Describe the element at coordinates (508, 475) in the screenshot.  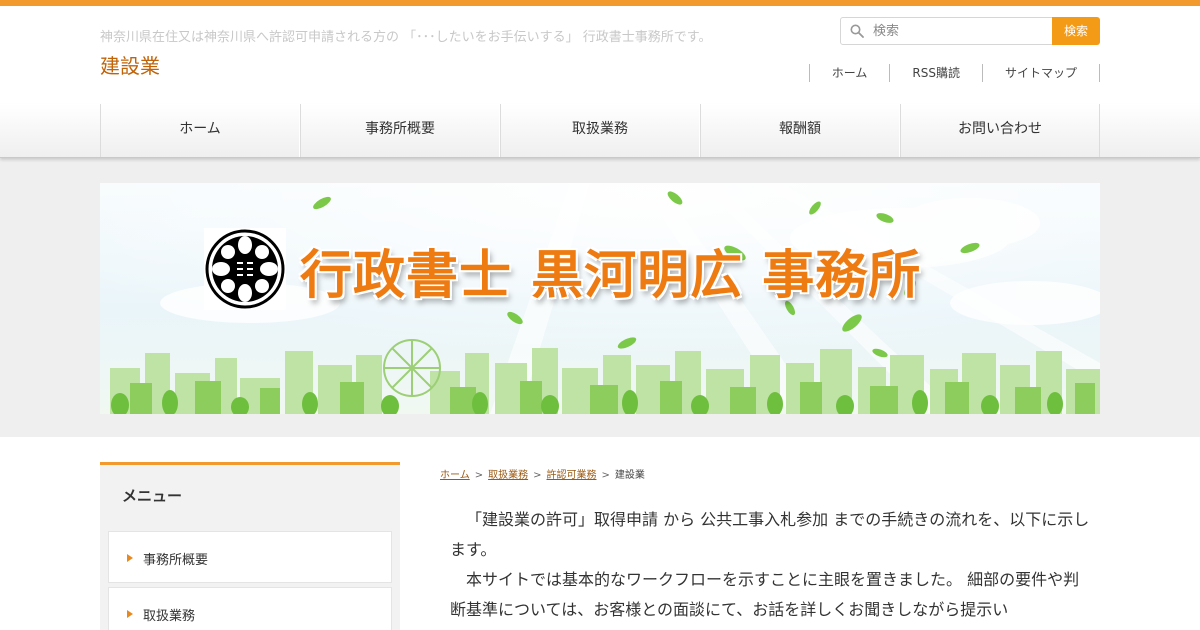
I see `breadcrumb-link-services: 取扱業務` at that location.